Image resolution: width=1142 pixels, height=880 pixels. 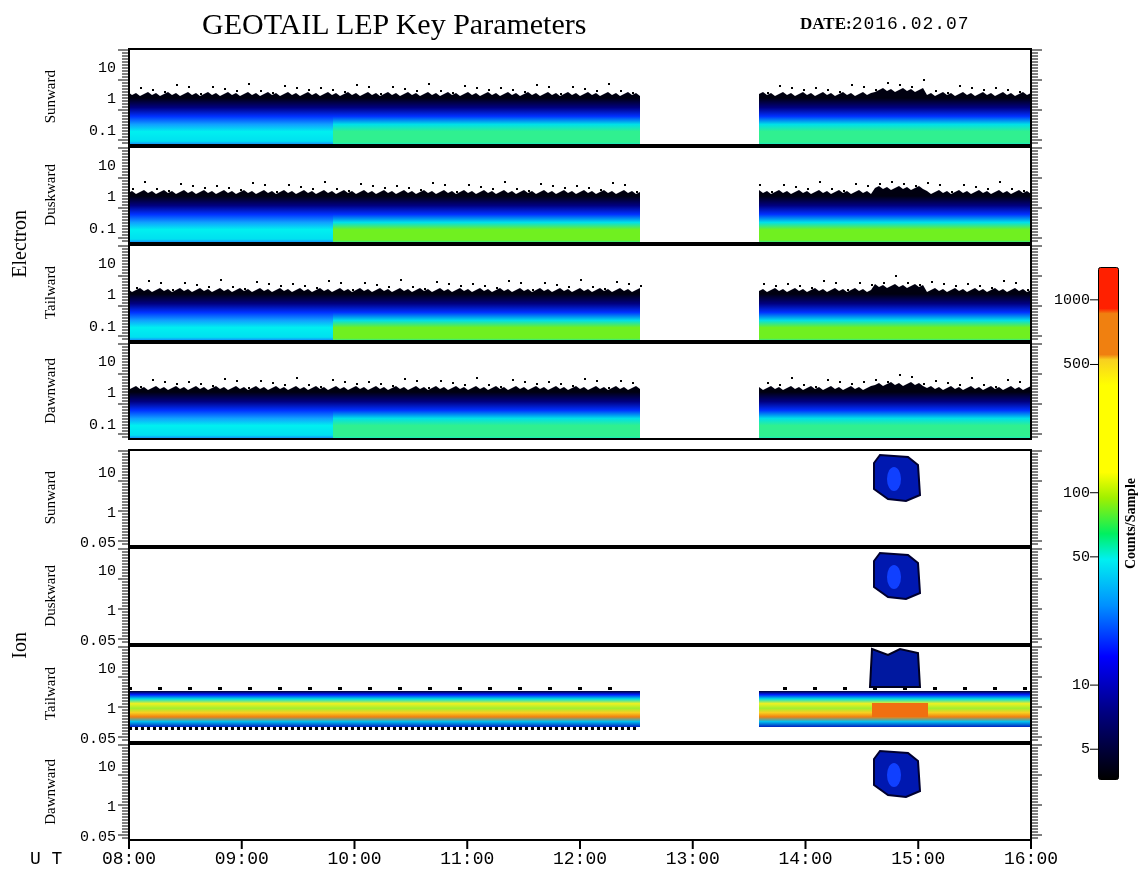 I want to click on group-label: Ion, so click(x=19, y=645).